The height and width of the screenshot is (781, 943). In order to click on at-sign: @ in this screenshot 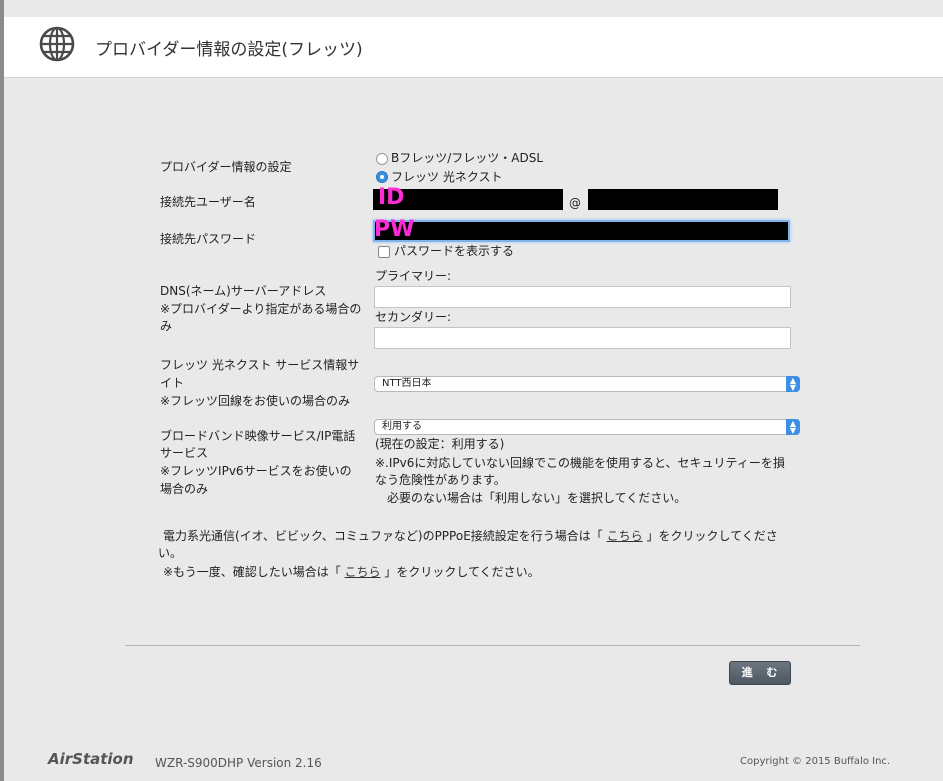, I will do `click(575, 203)`.